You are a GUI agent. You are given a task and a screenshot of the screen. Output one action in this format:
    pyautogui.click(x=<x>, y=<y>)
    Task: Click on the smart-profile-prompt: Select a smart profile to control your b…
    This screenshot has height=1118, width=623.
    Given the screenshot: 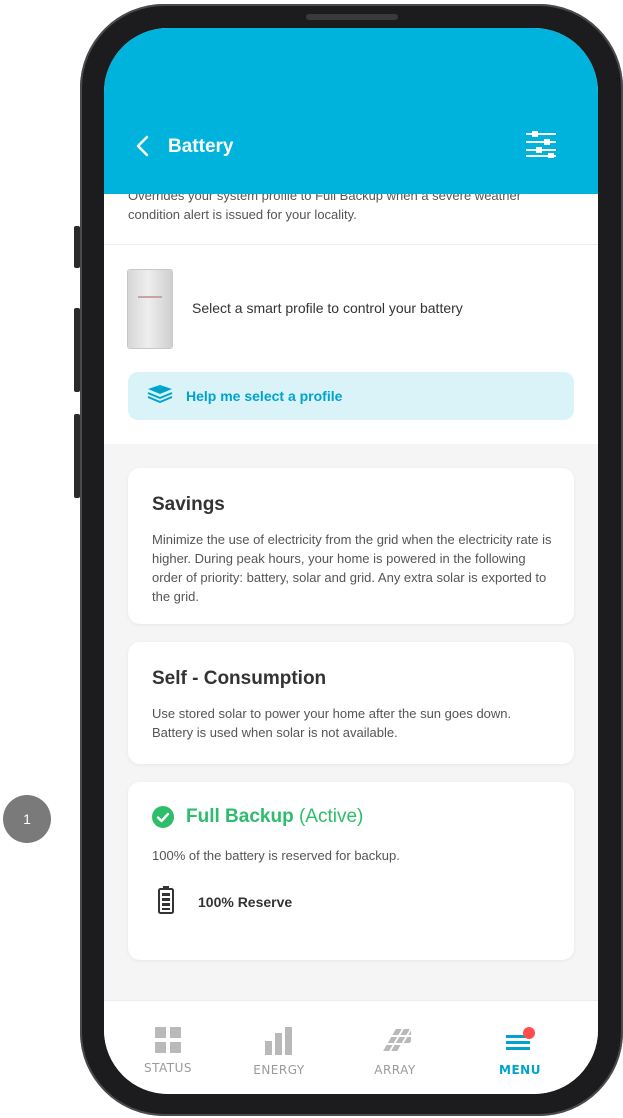 What is the action you would take?
    pyautogui.click(x=327, y=308)
    